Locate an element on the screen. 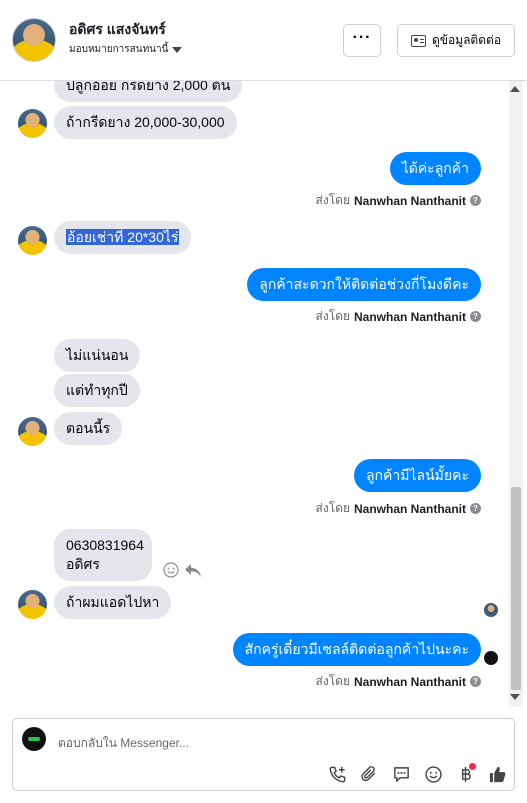 The image size is (527, 803). message-incoming: ถ้าผมแอดไปหา is located at coordinates (113, 602).